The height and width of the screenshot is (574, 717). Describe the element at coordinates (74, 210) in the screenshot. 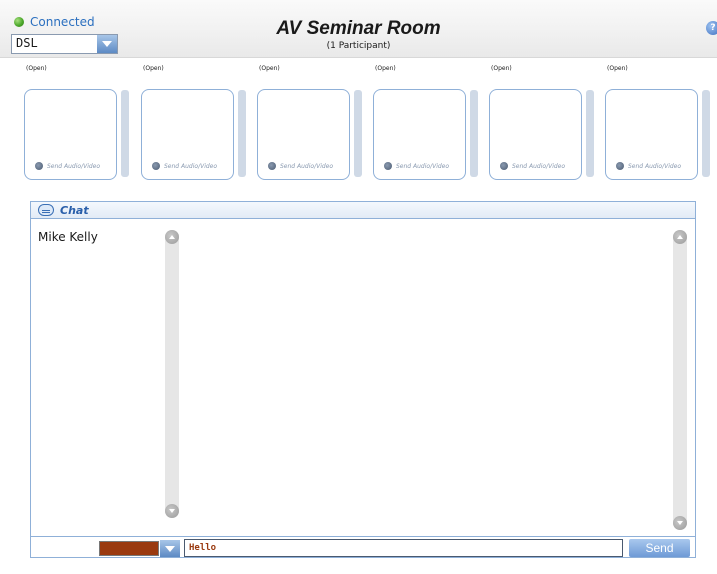

I see `chat-title: Chat` at that location.